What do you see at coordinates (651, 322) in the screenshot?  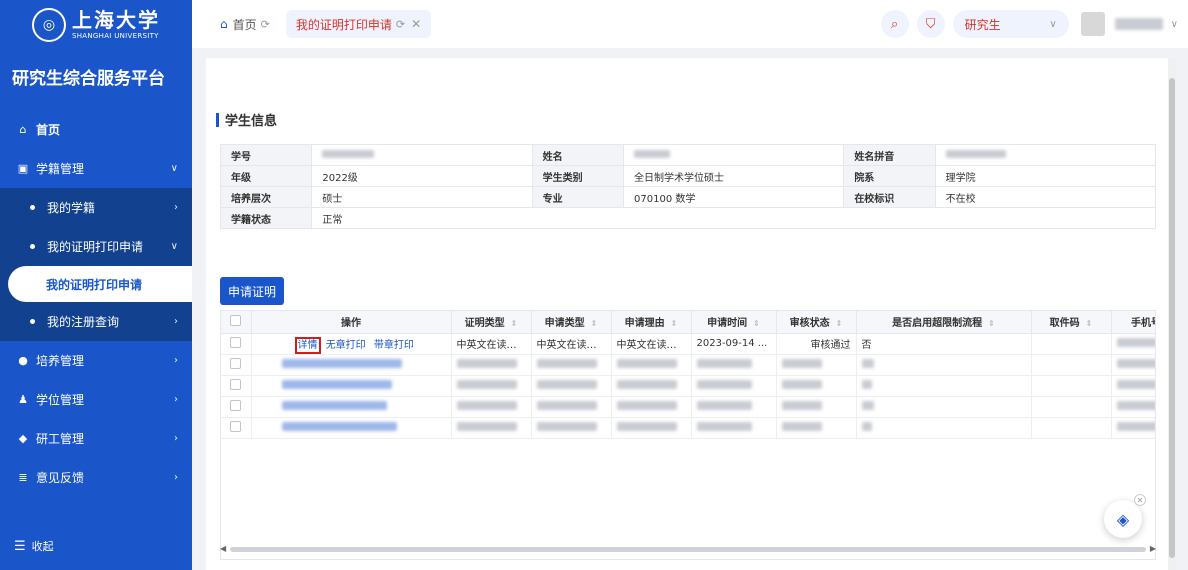 I see `column-header-reason: 申请理由 ⇕` at bounding box center [651, 322].